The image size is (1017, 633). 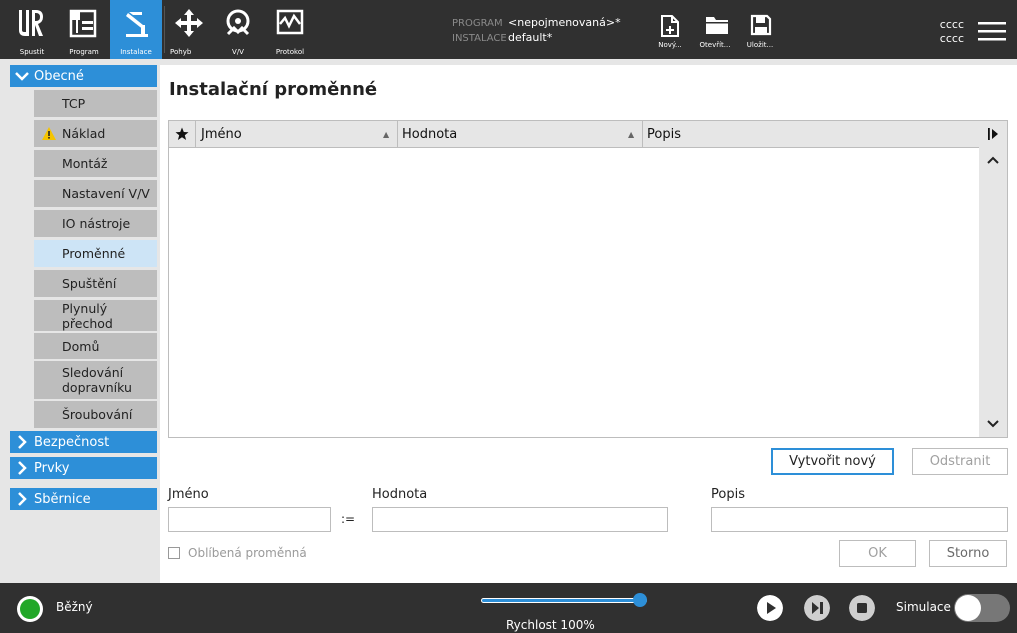 I want to click on sidebar-item-label: TCP, so click(x=74, y=103).